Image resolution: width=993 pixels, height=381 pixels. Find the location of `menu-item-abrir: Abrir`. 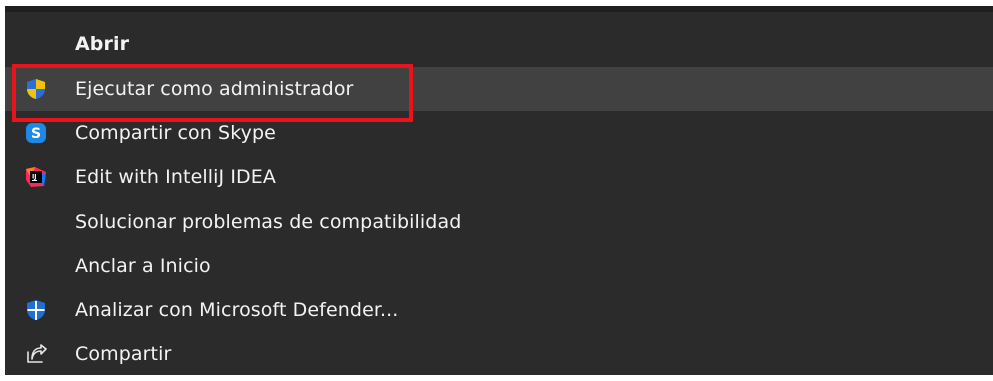

menu-item-abrir: Abrir is located at coordinates (499, 44).